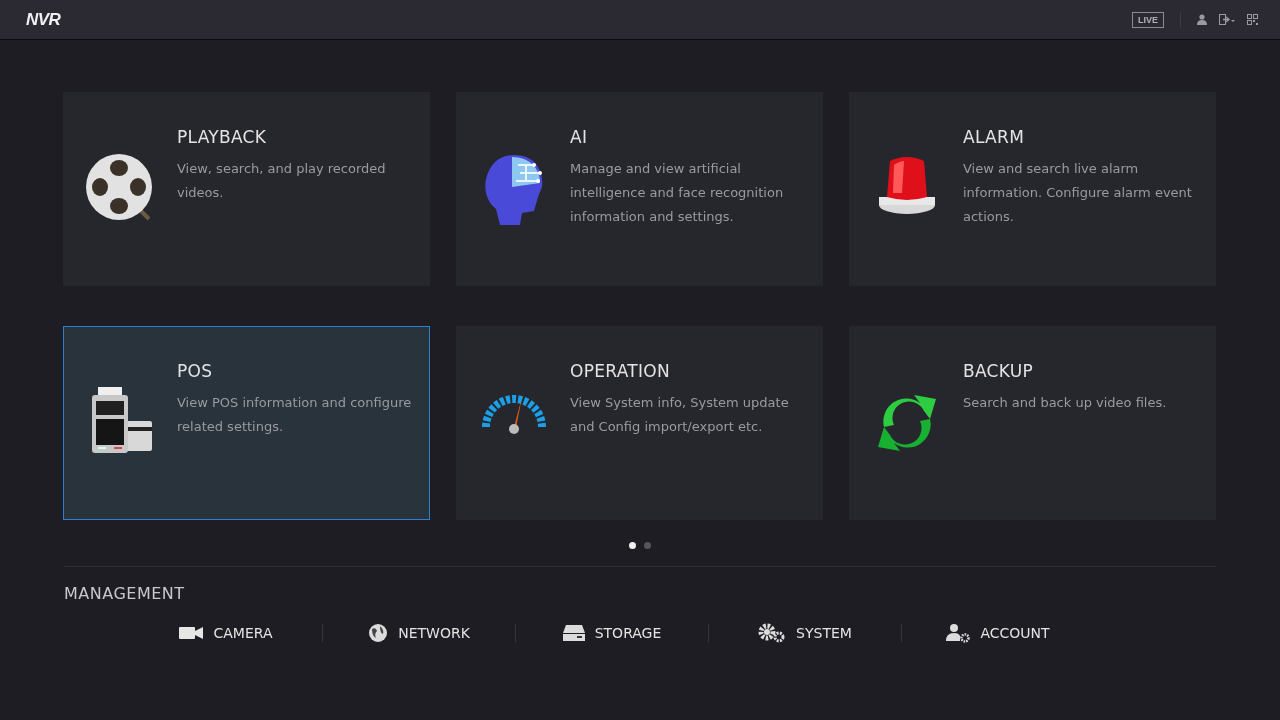 The height and width of the screenshot is (720, 1280). Describe the element at coordinates (805, 633) in the screenshot. I see `management-item: SYSTEM` at that location.